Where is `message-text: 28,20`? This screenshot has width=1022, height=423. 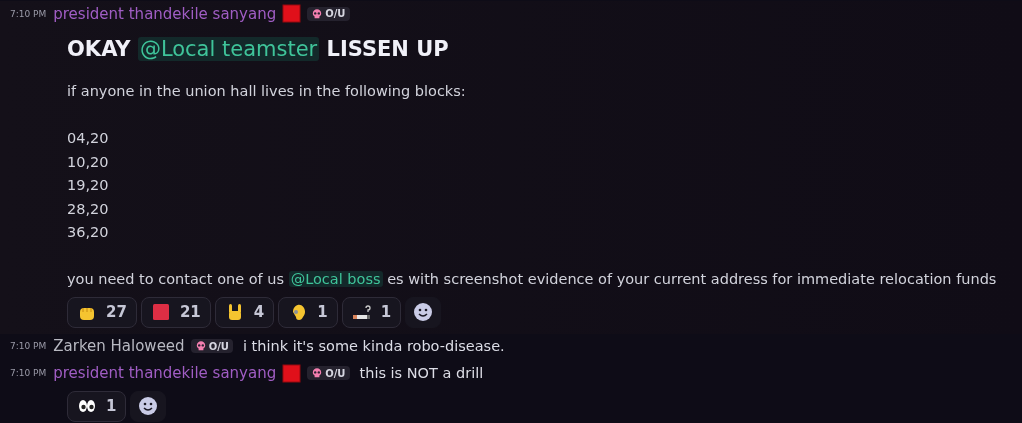
message-text: 28,20 is located at coordinates (88, 208).